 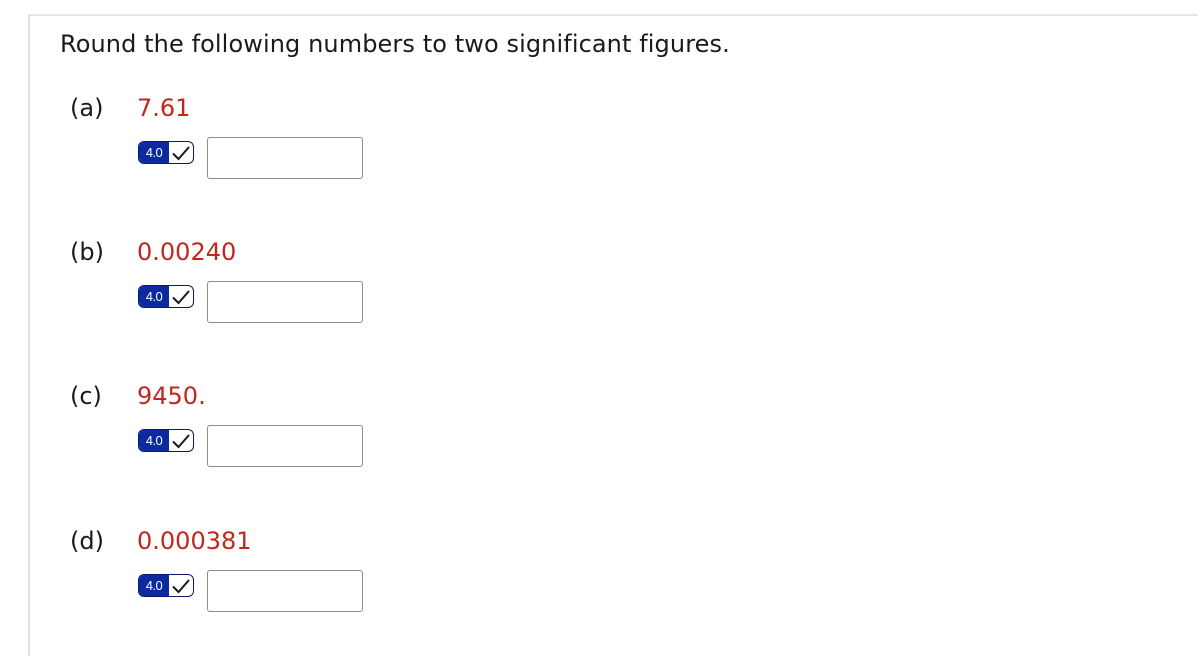 I want to click on part-b-points-badge: 4.0, so click(x=166, y=296).